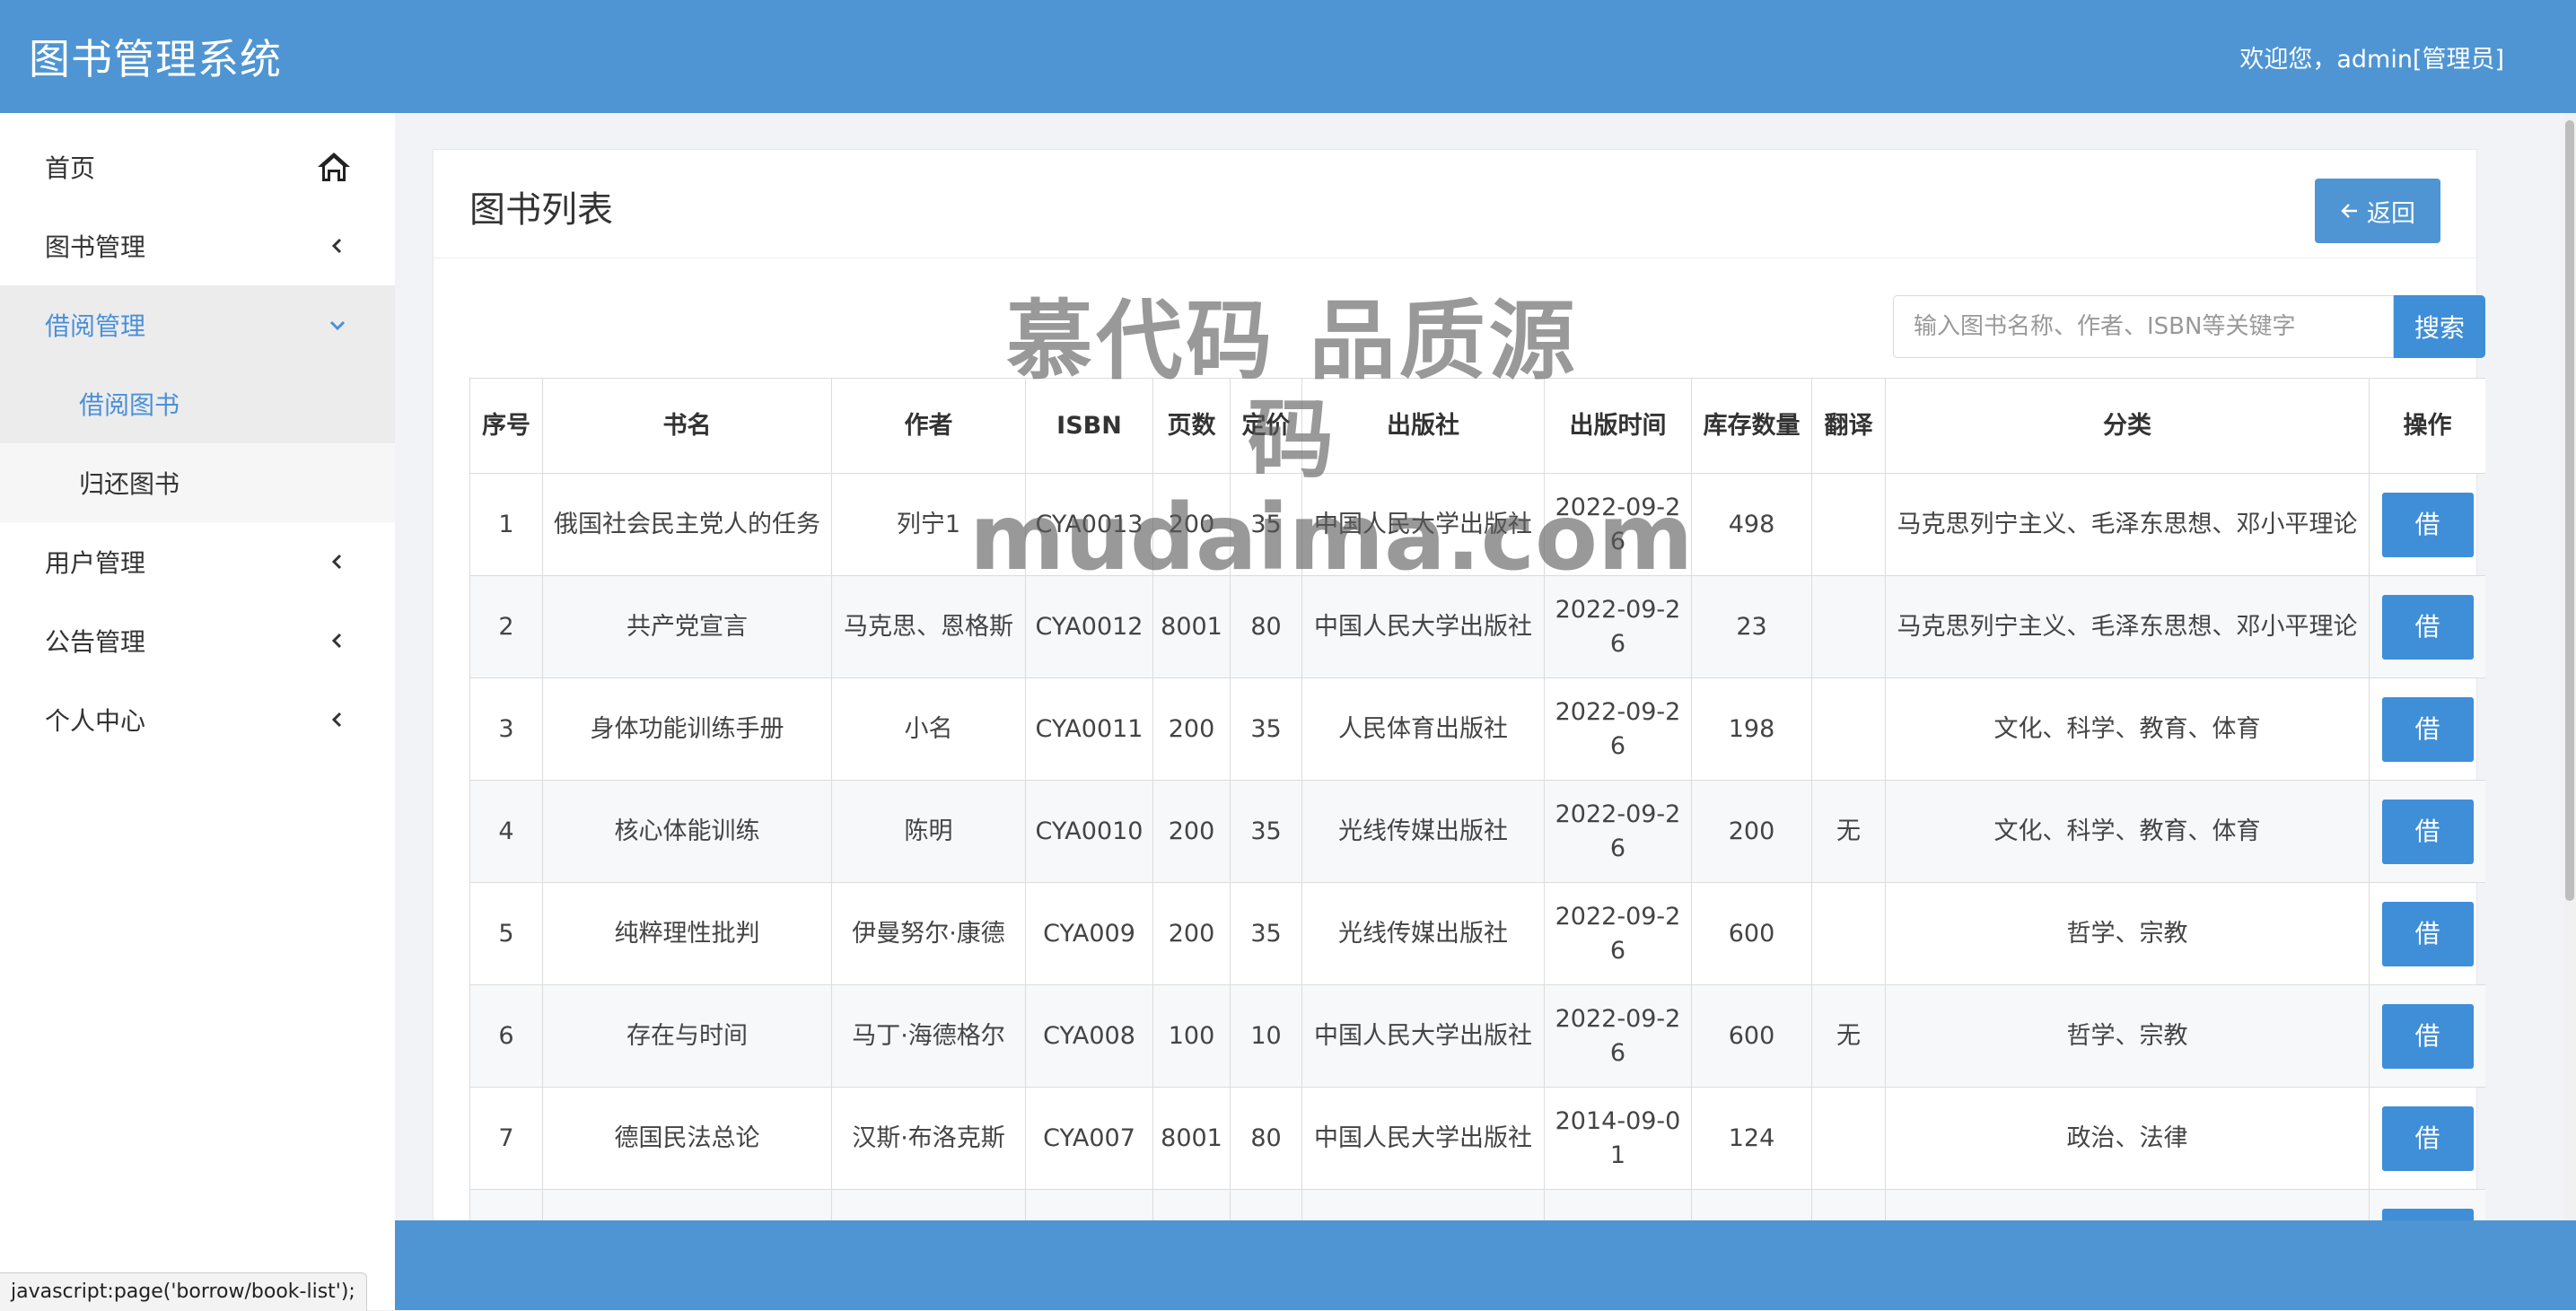 The width and height of the screenshot is (2576, 1311). I want to click on sidebar-item-home: 首页, so click(197, 166).